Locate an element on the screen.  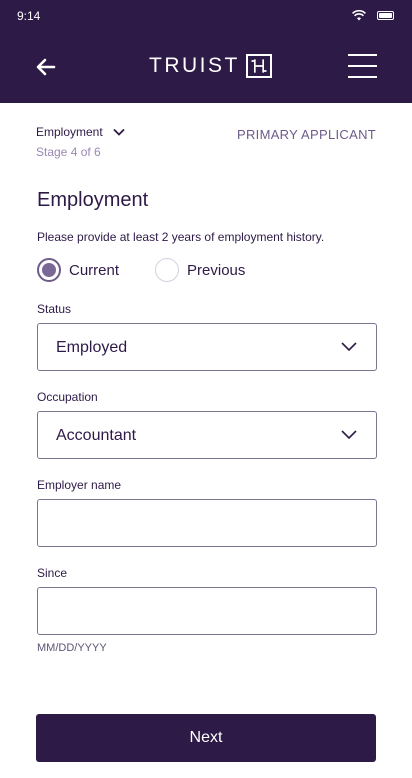
occupation-label: Occupation is located at coordinates (67, 397).